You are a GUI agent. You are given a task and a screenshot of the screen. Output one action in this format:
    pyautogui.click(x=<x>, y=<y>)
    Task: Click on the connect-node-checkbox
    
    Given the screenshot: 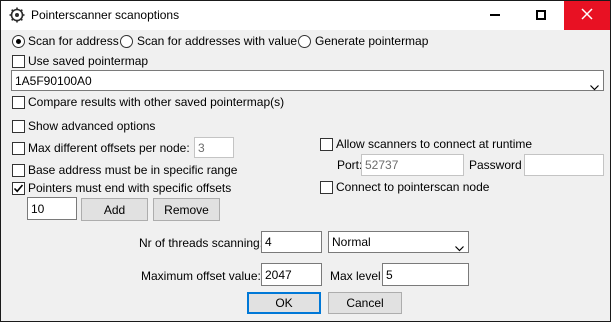 What is the action you would take?
    pyautogui.click(x=326, y=187)
    